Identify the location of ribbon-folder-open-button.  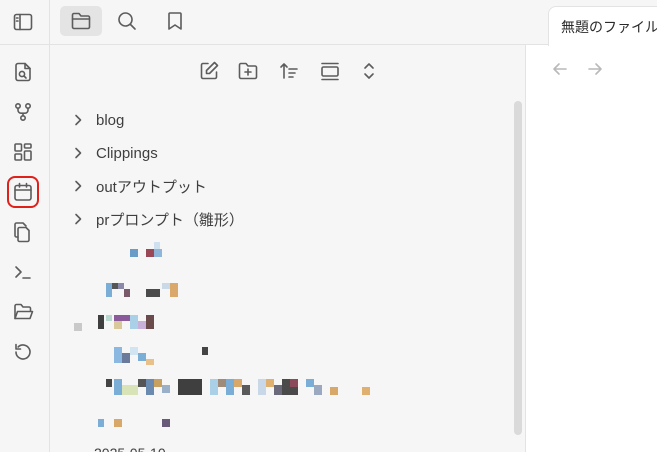
(23, 312).